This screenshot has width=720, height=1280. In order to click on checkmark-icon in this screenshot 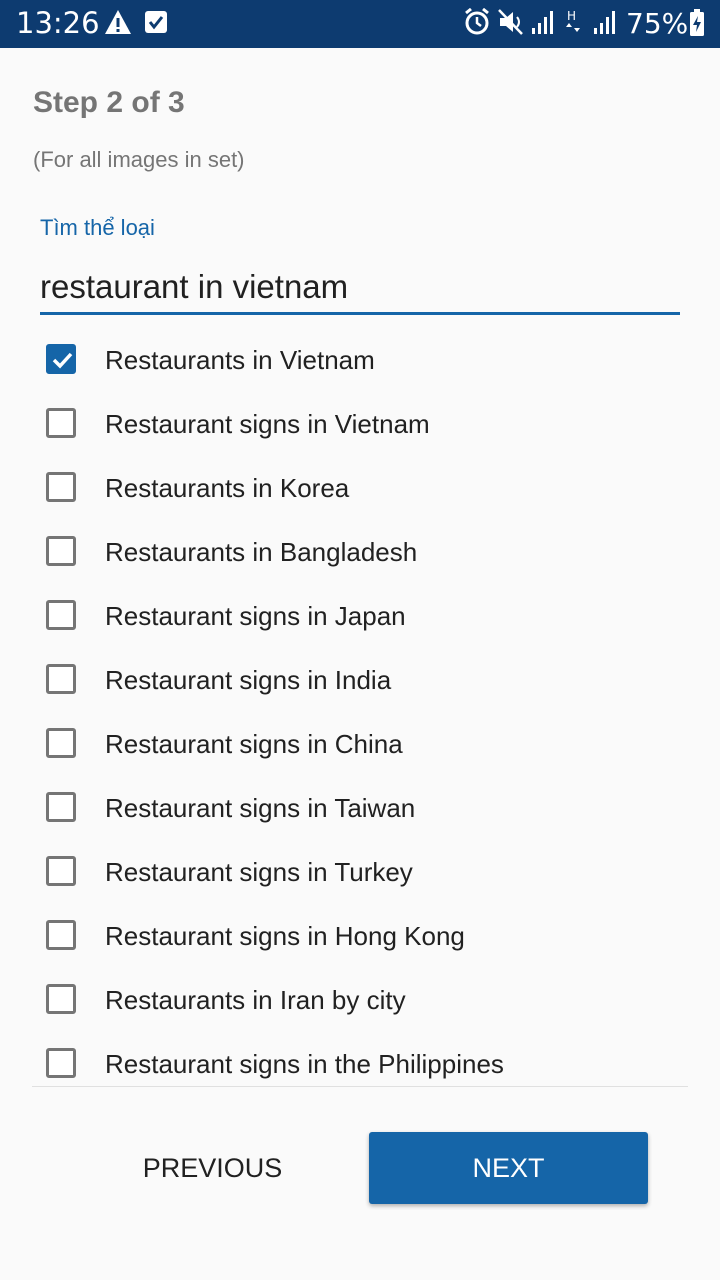, I will do `click(62, 360)`.